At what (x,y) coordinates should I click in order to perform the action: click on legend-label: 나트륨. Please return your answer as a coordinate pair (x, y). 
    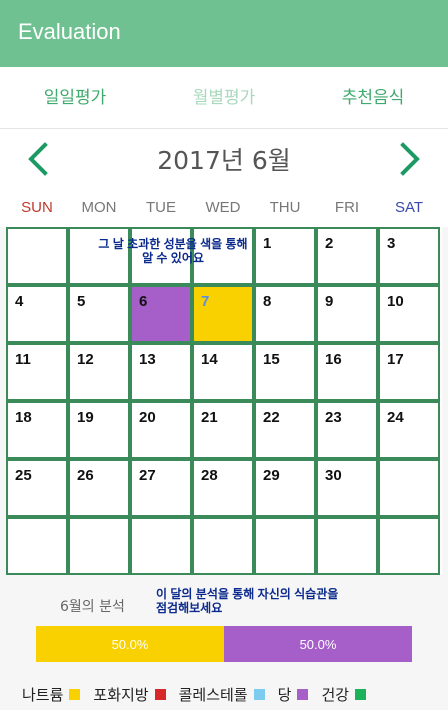
    Looking at the image, I should click on (43, 694).